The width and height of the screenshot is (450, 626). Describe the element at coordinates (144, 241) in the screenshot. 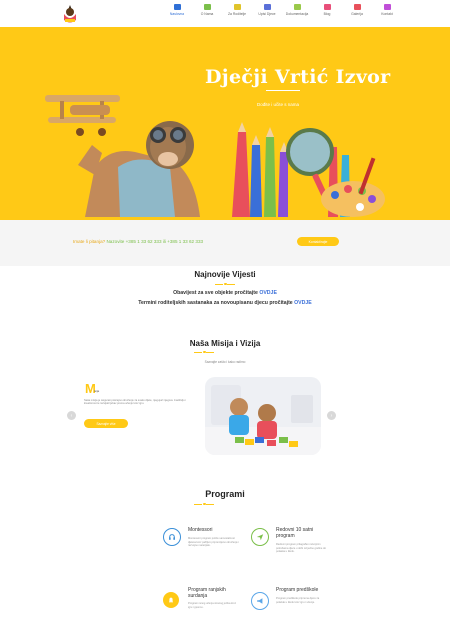

I see `phone-link-1: +385 1 33 62 333` at that location.